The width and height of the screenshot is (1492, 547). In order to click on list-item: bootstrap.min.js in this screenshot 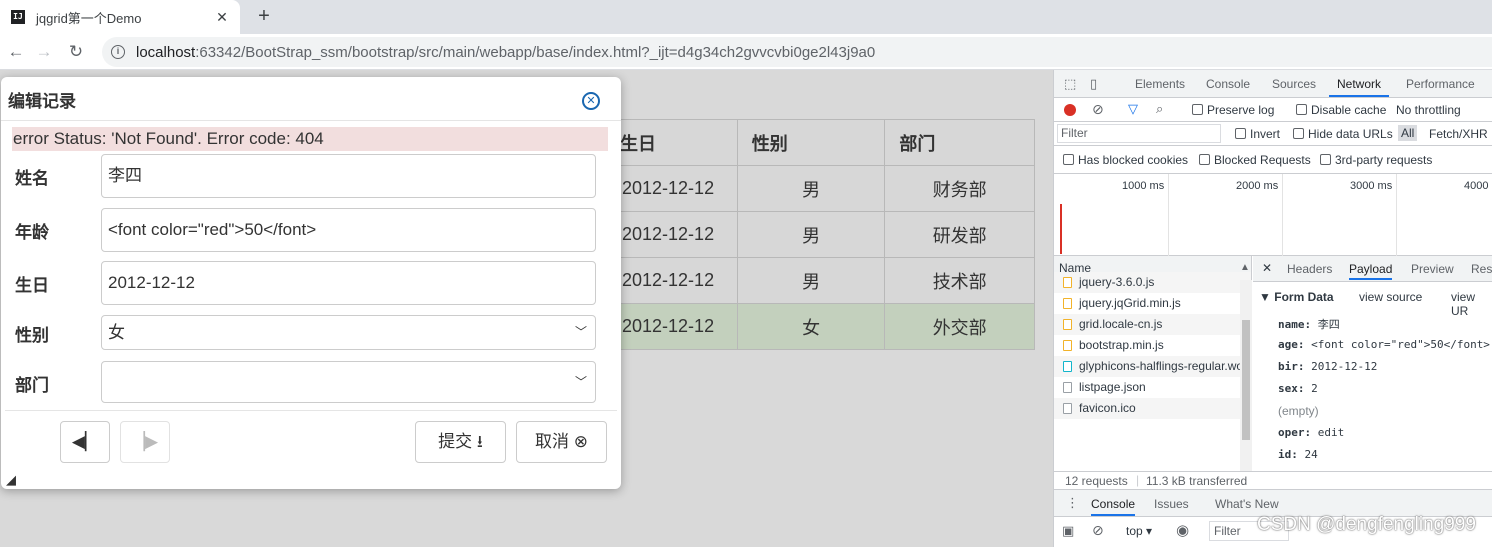, I will do `click(1152, 345)`.